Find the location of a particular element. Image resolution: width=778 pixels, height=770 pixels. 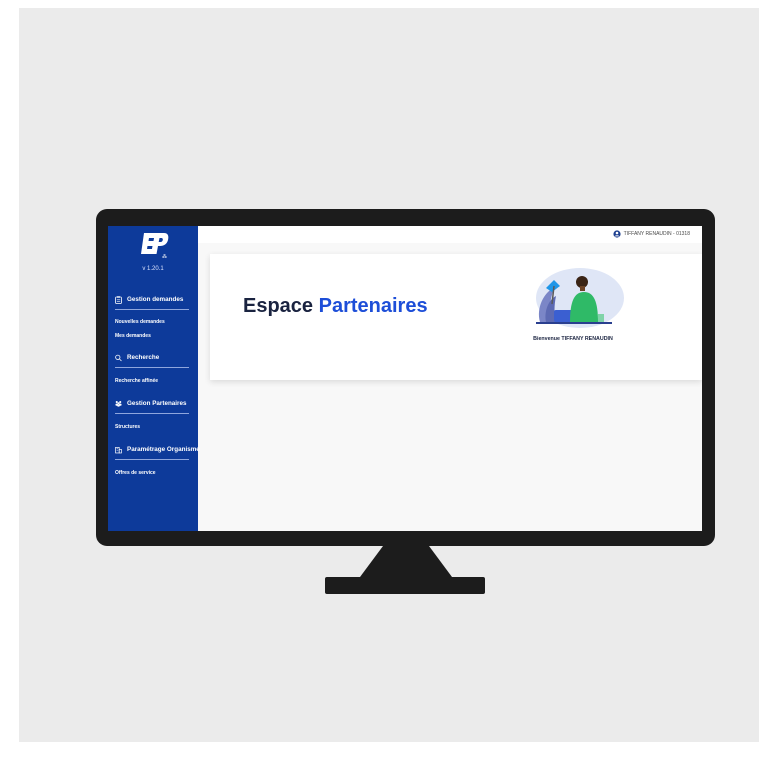

welcome-illustration is located at coordinates (570, 298).